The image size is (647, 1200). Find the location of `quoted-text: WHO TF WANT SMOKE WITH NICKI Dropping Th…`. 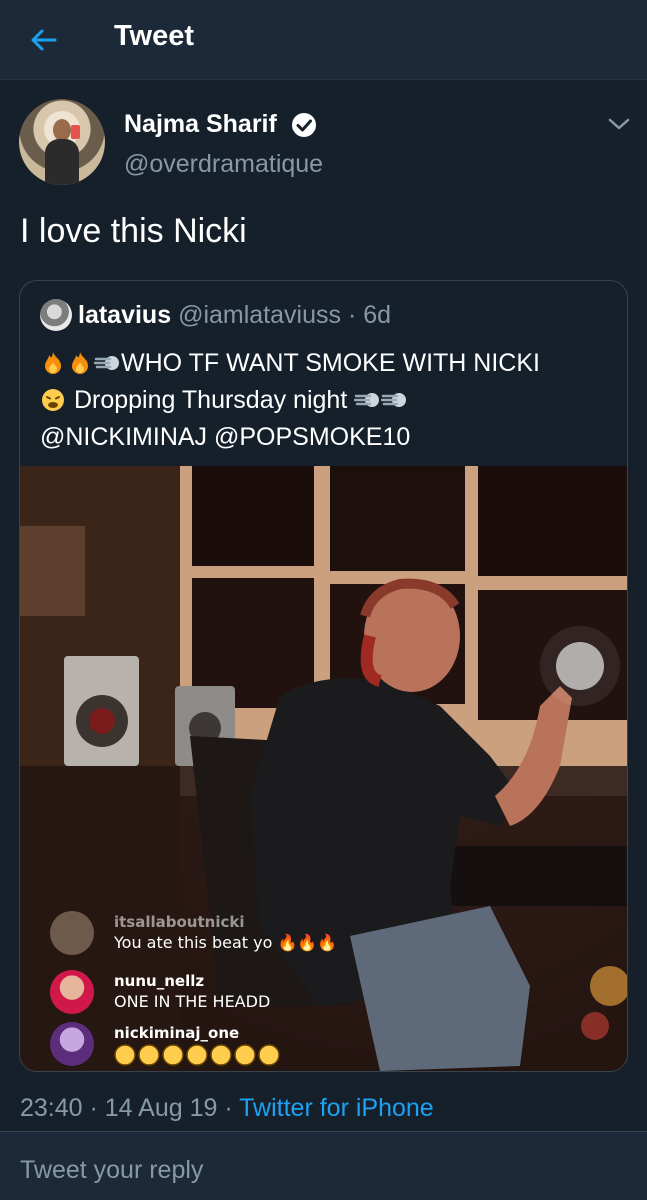

quoted-text: WHO TF WANT SMOKE WITH NICKI Dropping Th… is located at coordinates (330, 400).